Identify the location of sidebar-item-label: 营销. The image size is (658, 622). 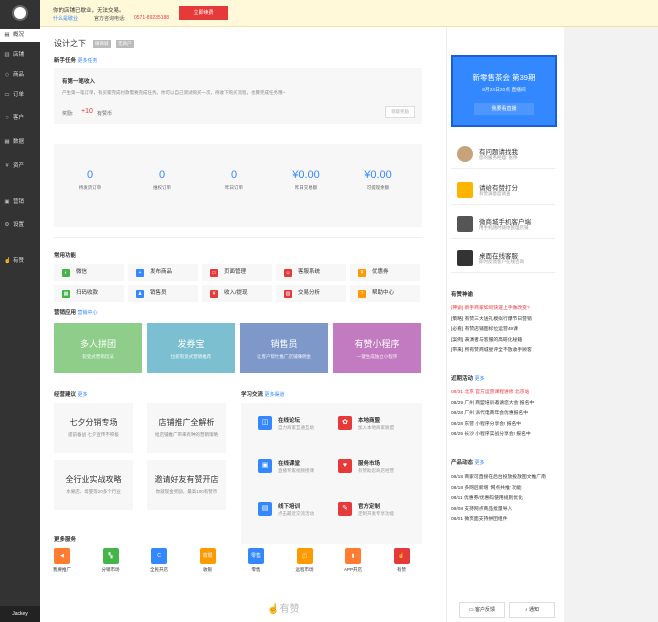
(19, 202).